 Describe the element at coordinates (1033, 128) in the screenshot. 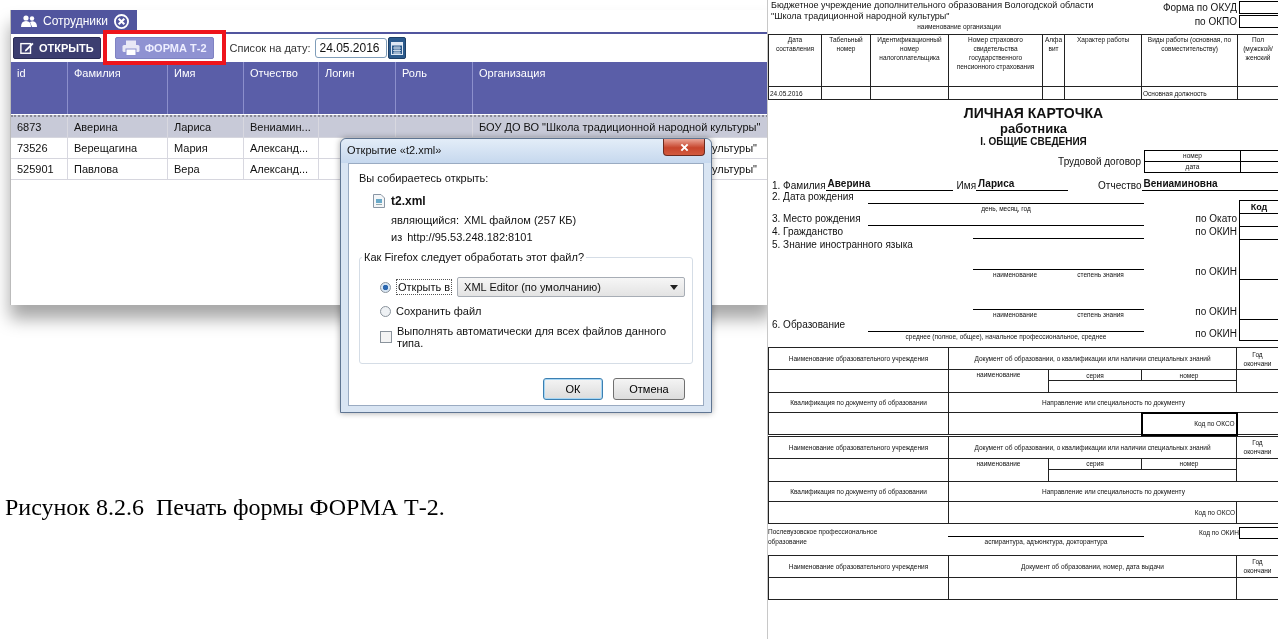

I see `form-subtitle: работника` at that location.